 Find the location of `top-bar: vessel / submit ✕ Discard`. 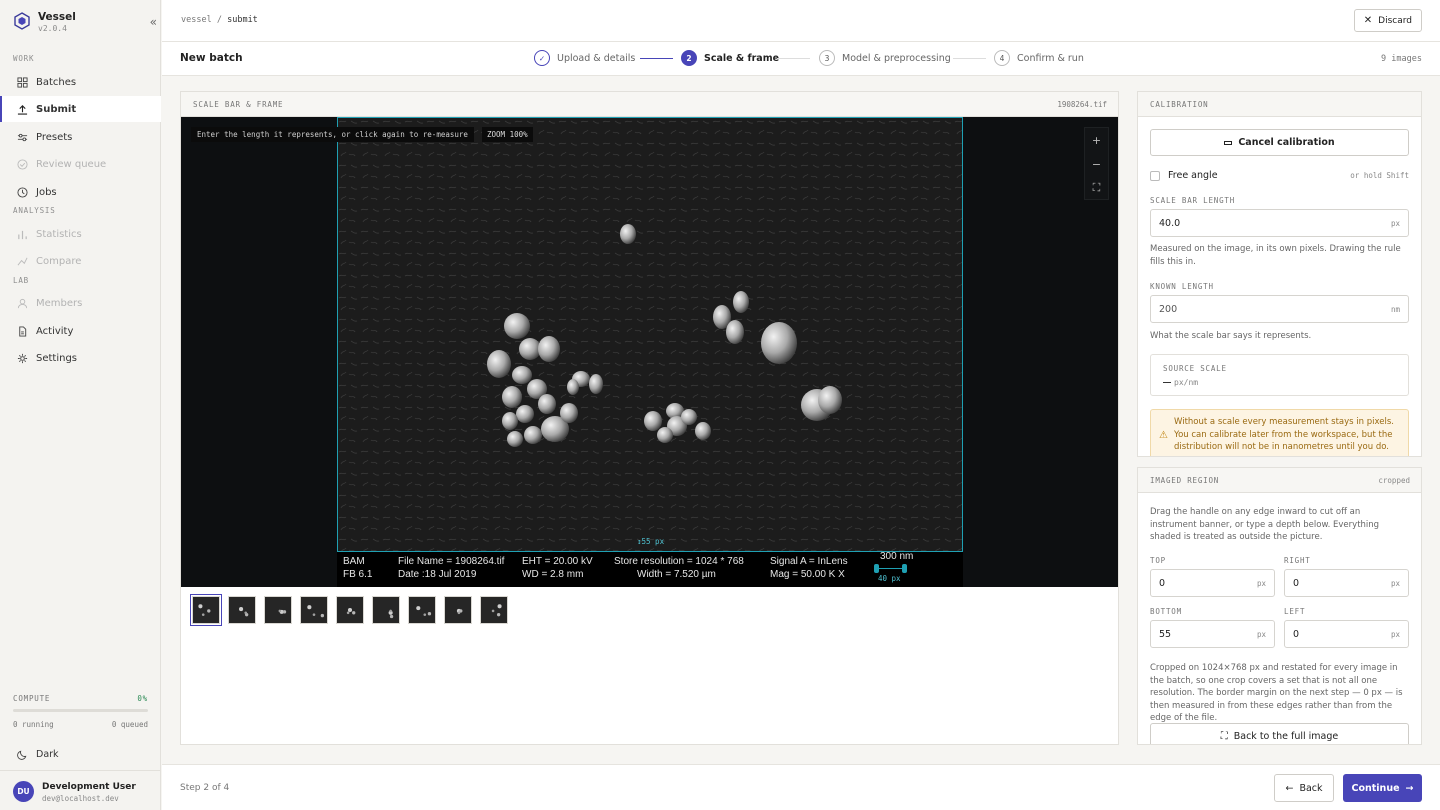

top-bar: vessel / submit ✕ Discard is located at coordinates (801, 21).